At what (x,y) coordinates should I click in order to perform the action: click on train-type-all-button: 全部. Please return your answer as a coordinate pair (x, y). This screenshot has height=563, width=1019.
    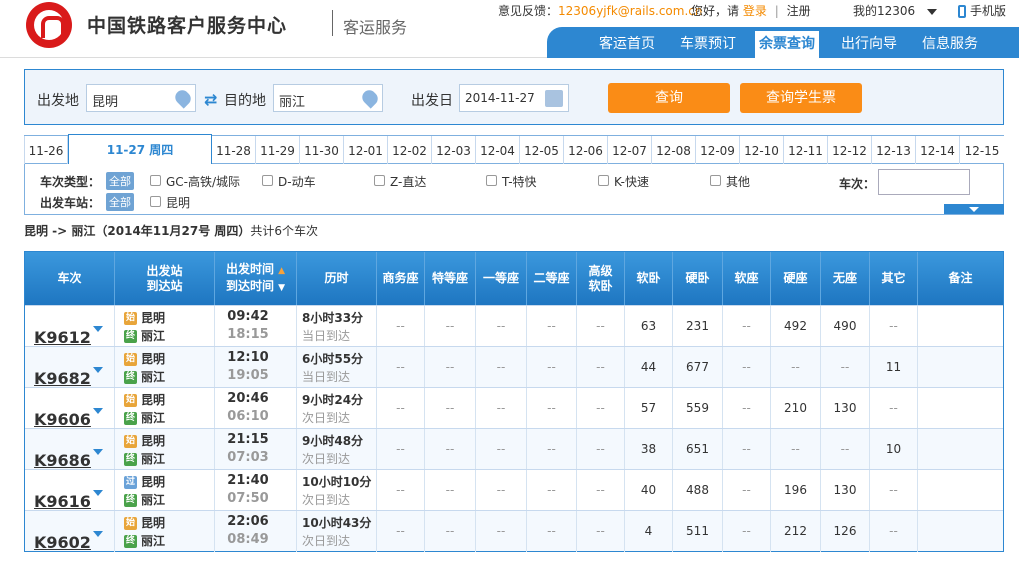
    Looking at the image, I should click on (120, 181).